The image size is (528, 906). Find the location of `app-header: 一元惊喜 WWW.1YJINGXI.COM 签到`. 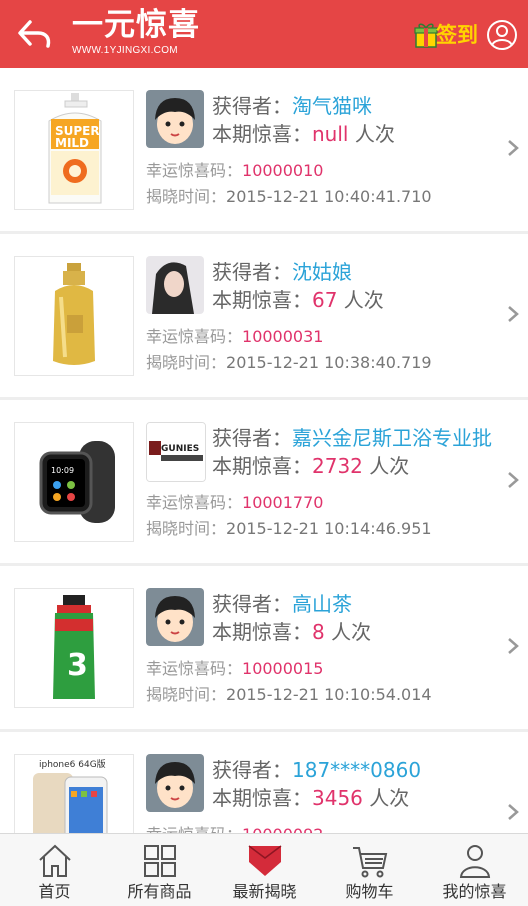

app-header: 一元惊喜 WWW.1YJINGXI.COM 签到 is located at coordinates (264, 34).